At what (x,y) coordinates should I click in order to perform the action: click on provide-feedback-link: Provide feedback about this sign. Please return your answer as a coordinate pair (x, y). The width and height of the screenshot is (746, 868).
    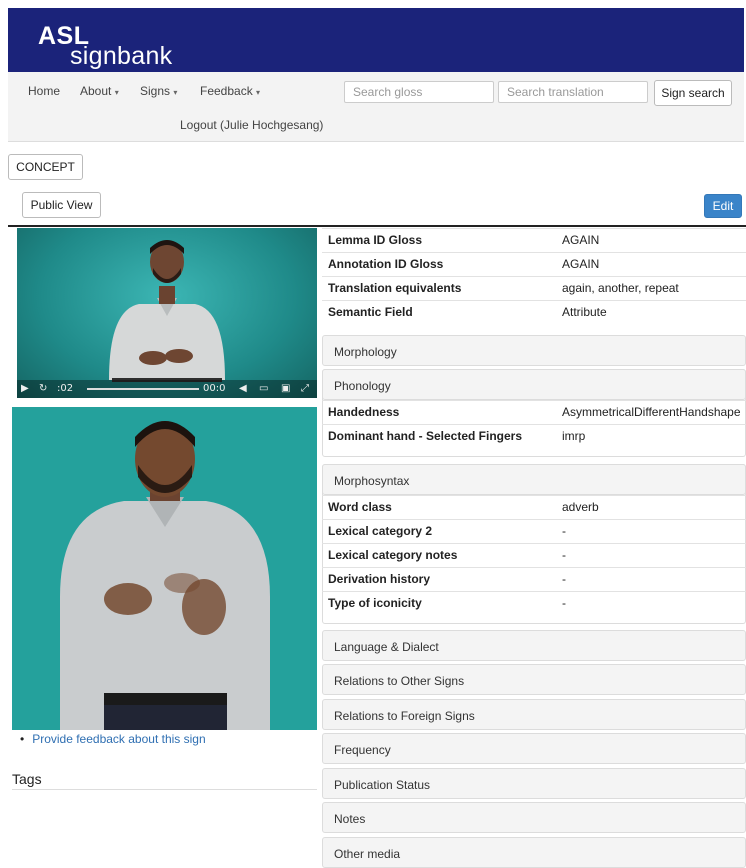
    Looking at the image, I should click on (118, 739).